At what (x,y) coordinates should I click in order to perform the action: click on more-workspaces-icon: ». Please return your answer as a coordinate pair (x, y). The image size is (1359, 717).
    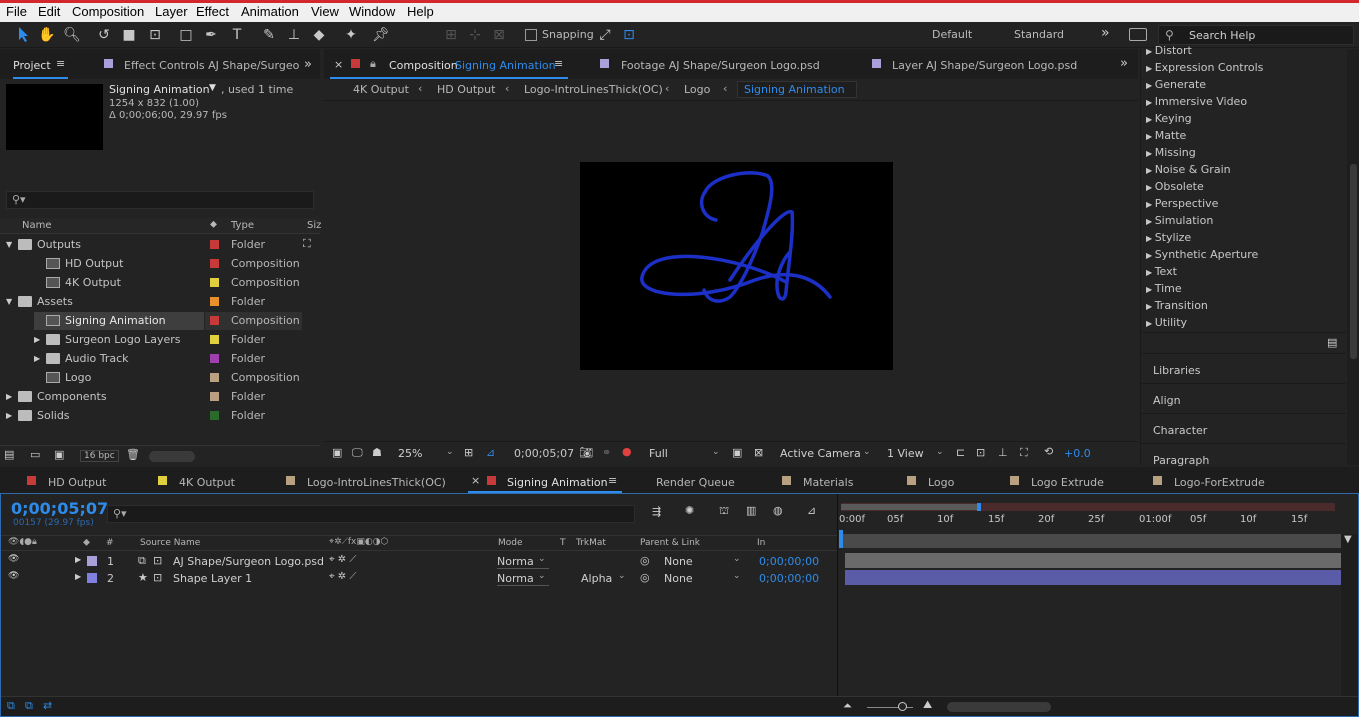
    Looking at the image, I should click on (1105, 33).